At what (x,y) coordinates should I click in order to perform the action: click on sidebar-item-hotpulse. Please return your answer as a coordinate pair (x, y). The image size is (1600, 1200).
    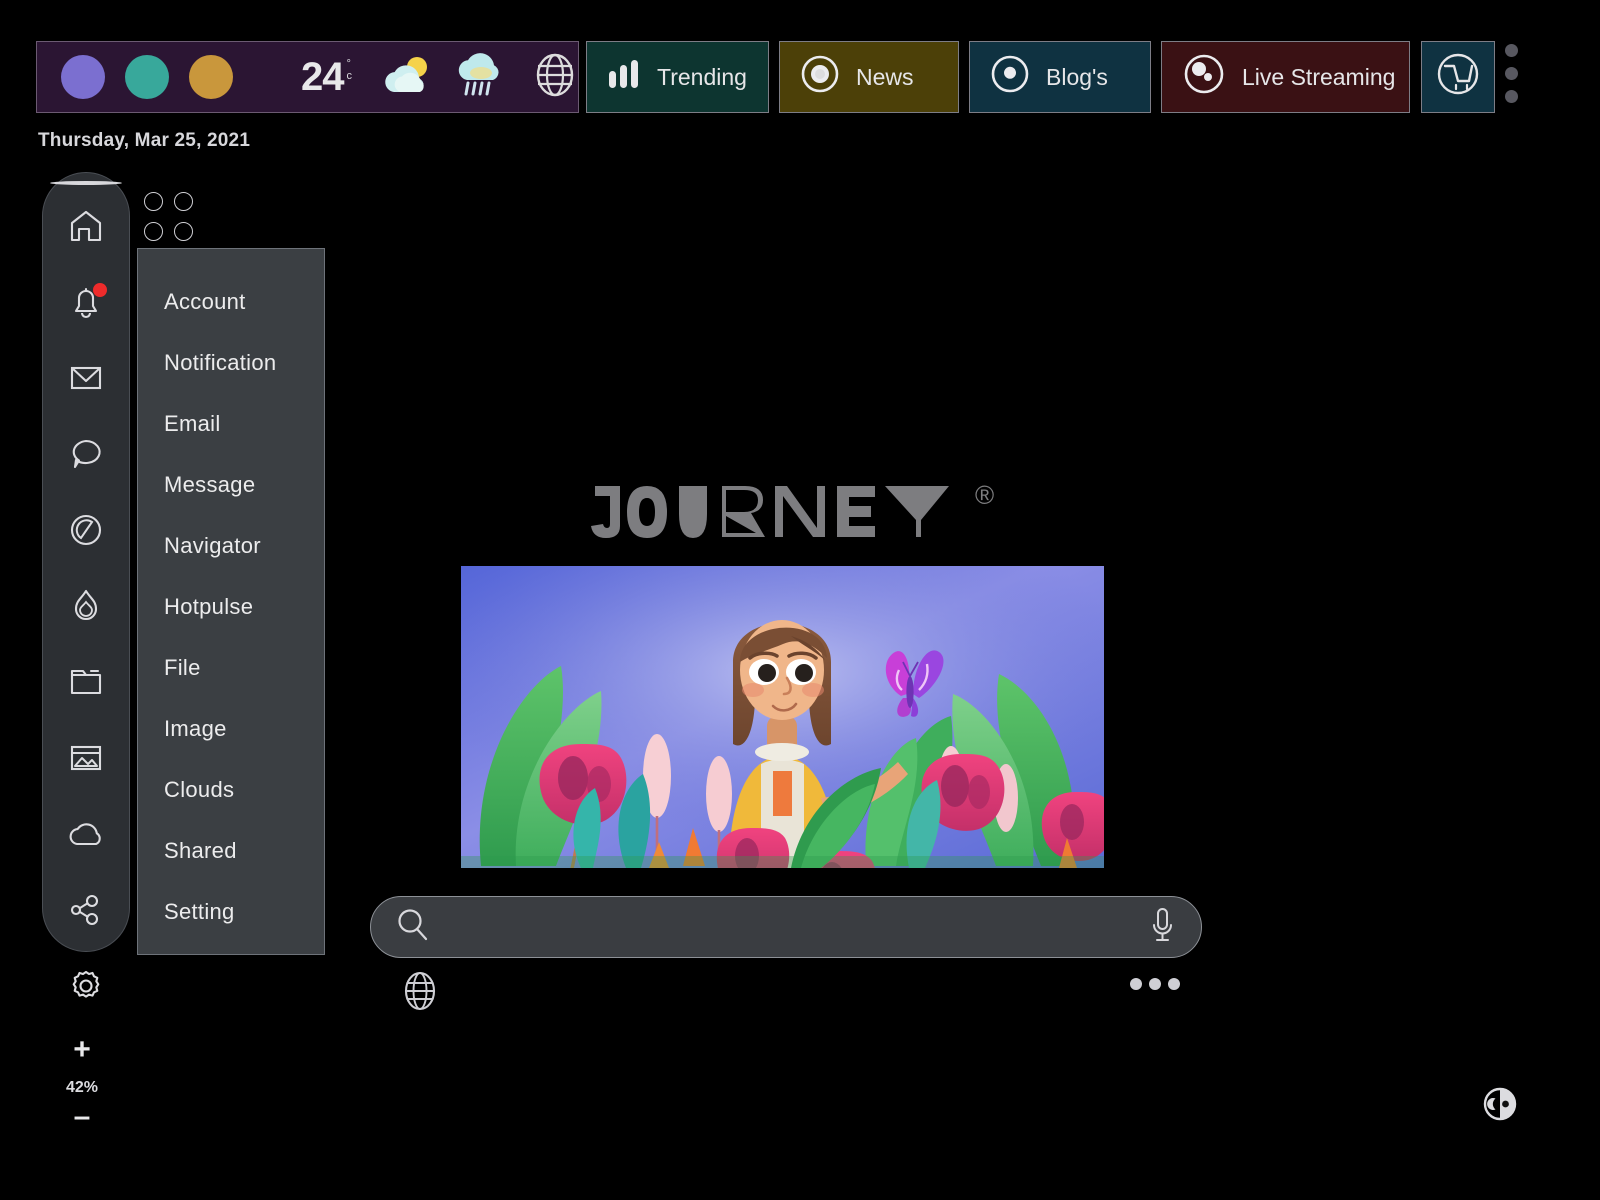
    Looking at the image, I should click on (86, 608).